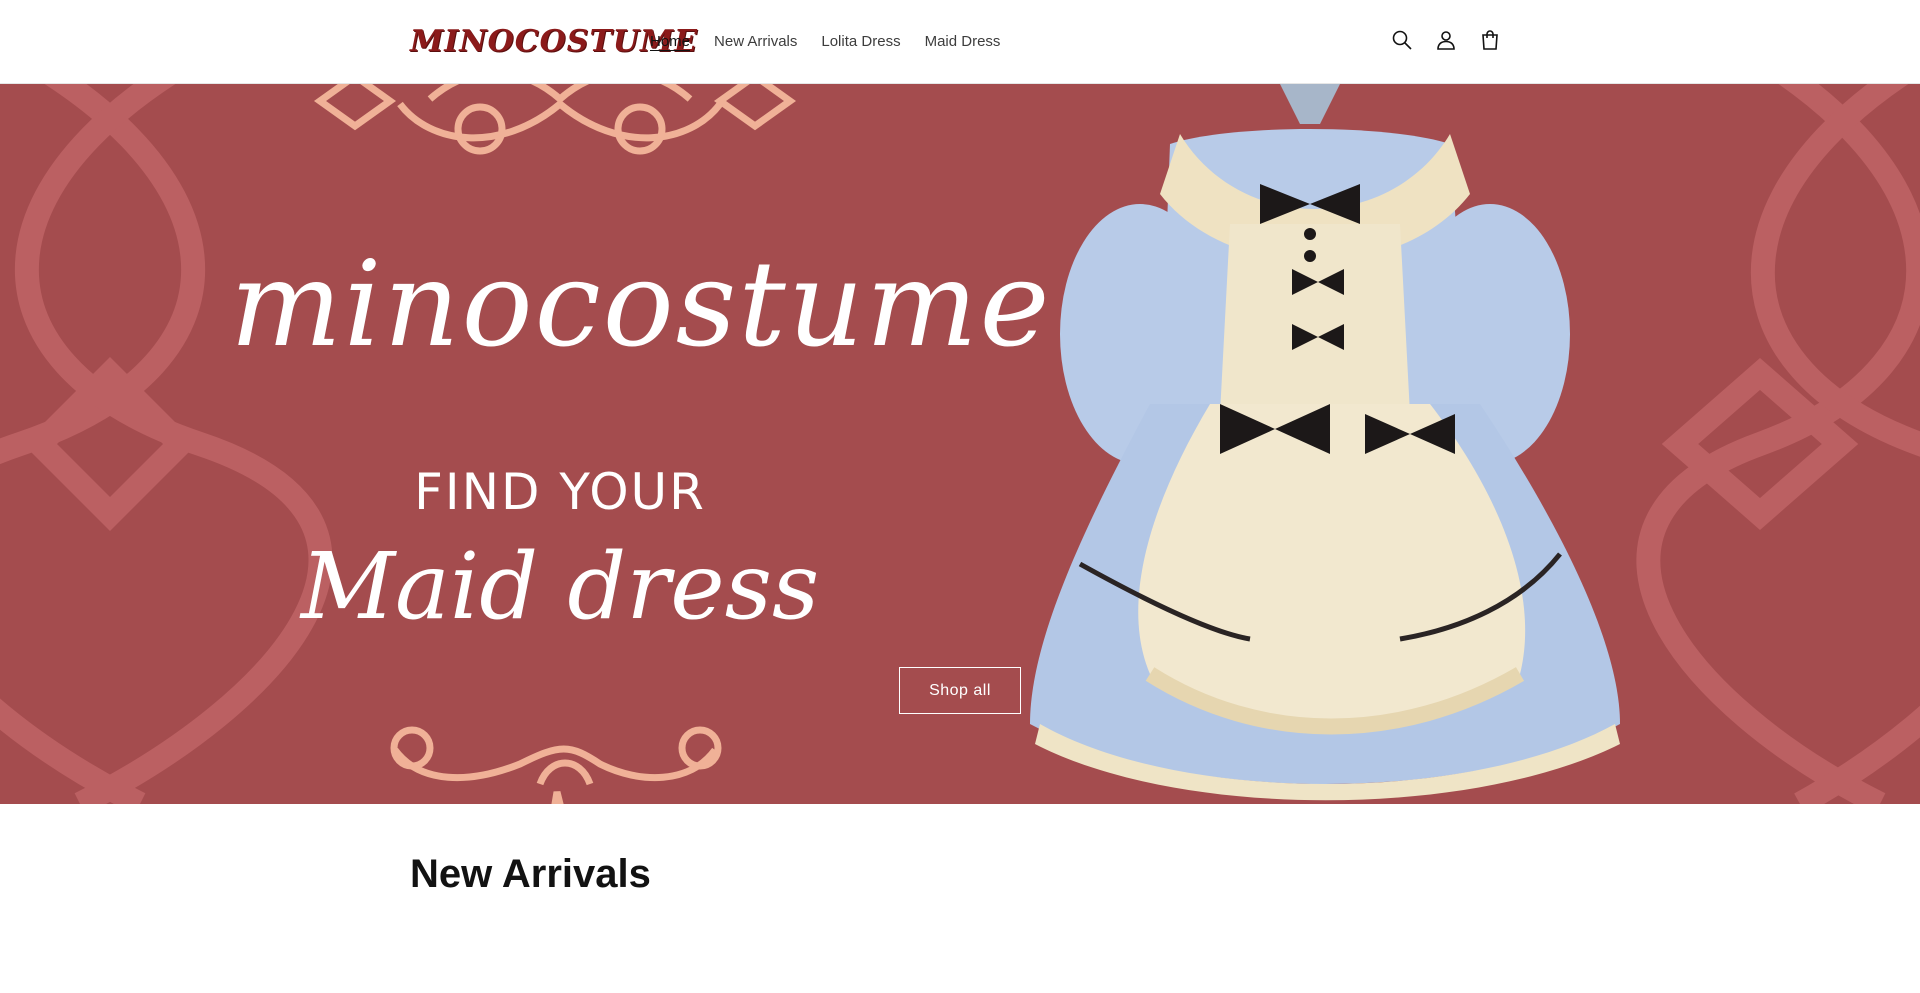  I want to click on shop-all-button: Shop all, so click(960, 690).